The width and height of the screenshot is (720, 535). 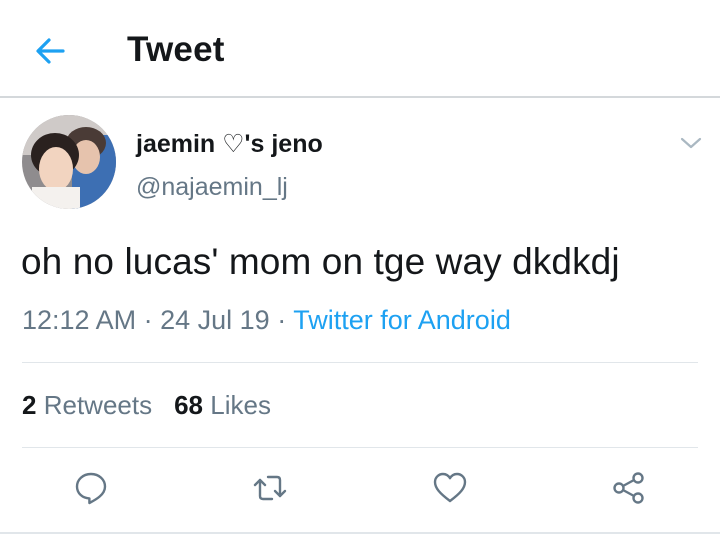 I want to click on likes-stat: 68 Likes, so click(x=222, y=405).